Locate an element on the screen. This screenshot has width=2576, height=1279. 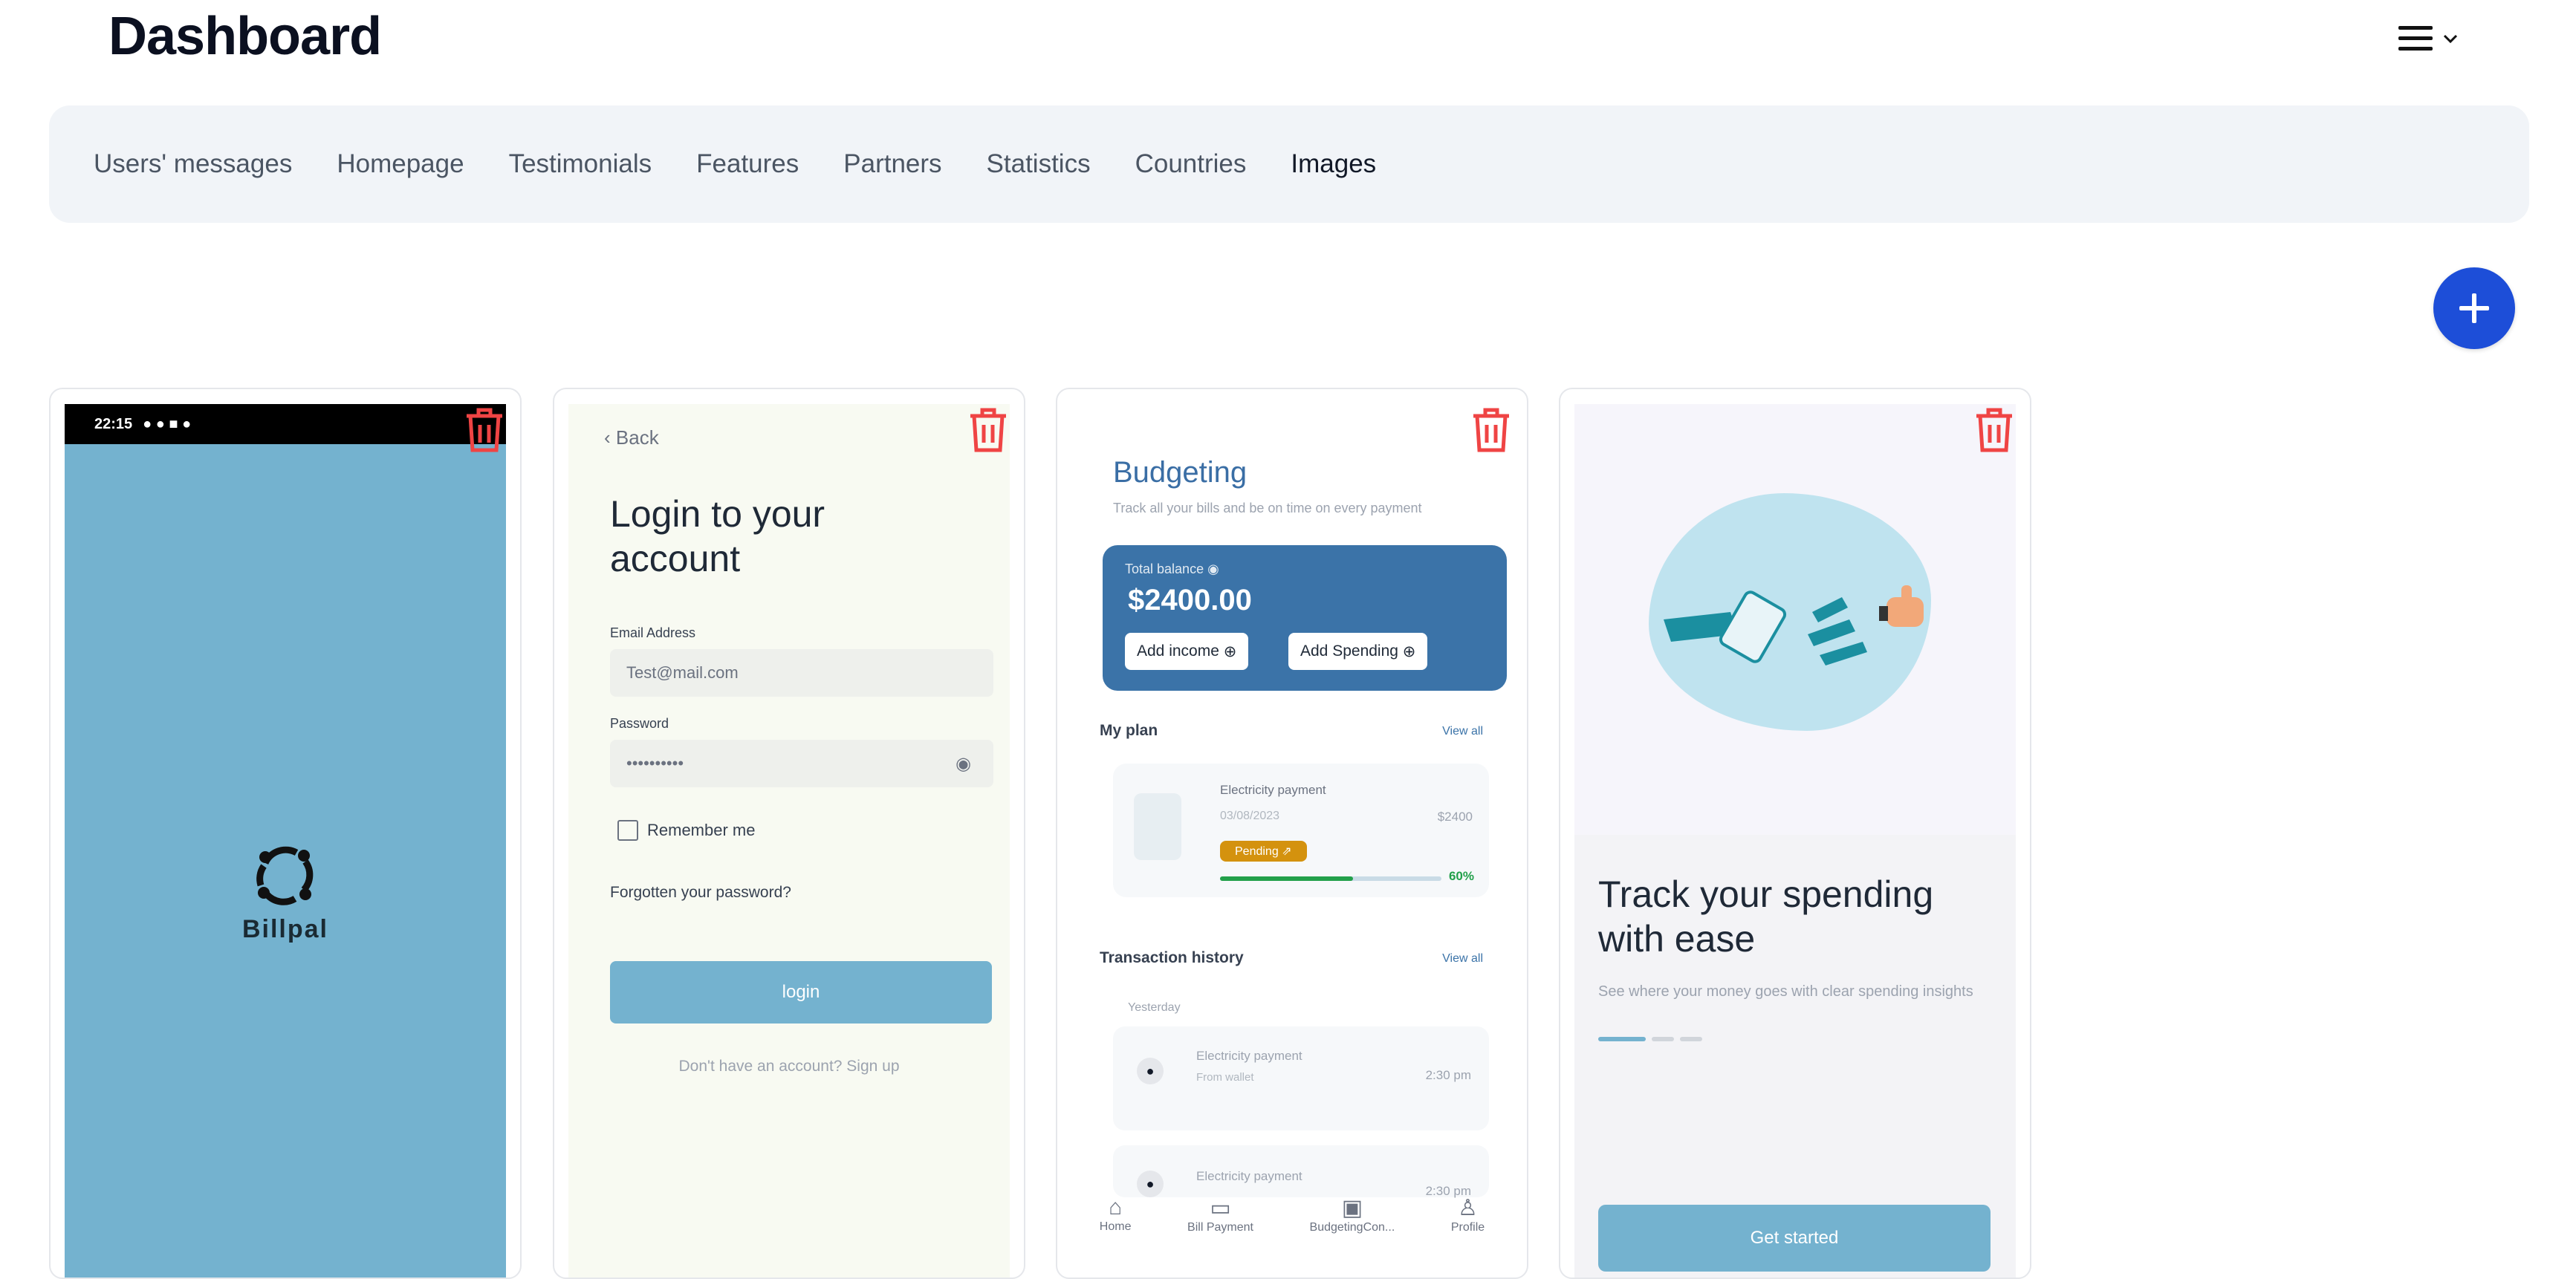
onboarding-illustration-area is located at coordinates (1795, 619).